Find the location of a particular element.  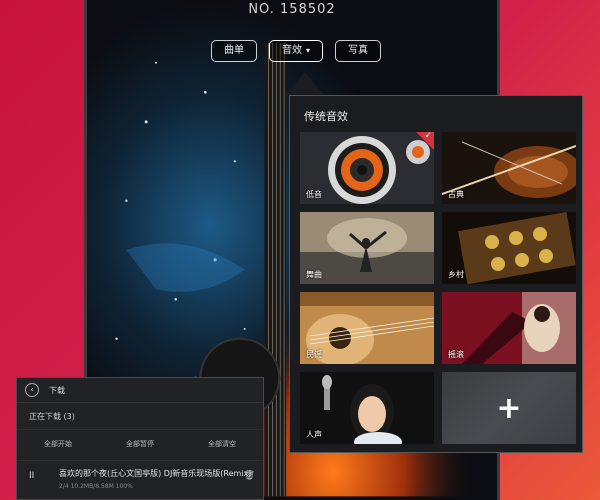

back-icon: ‹ is located at coordinates (32, 390).